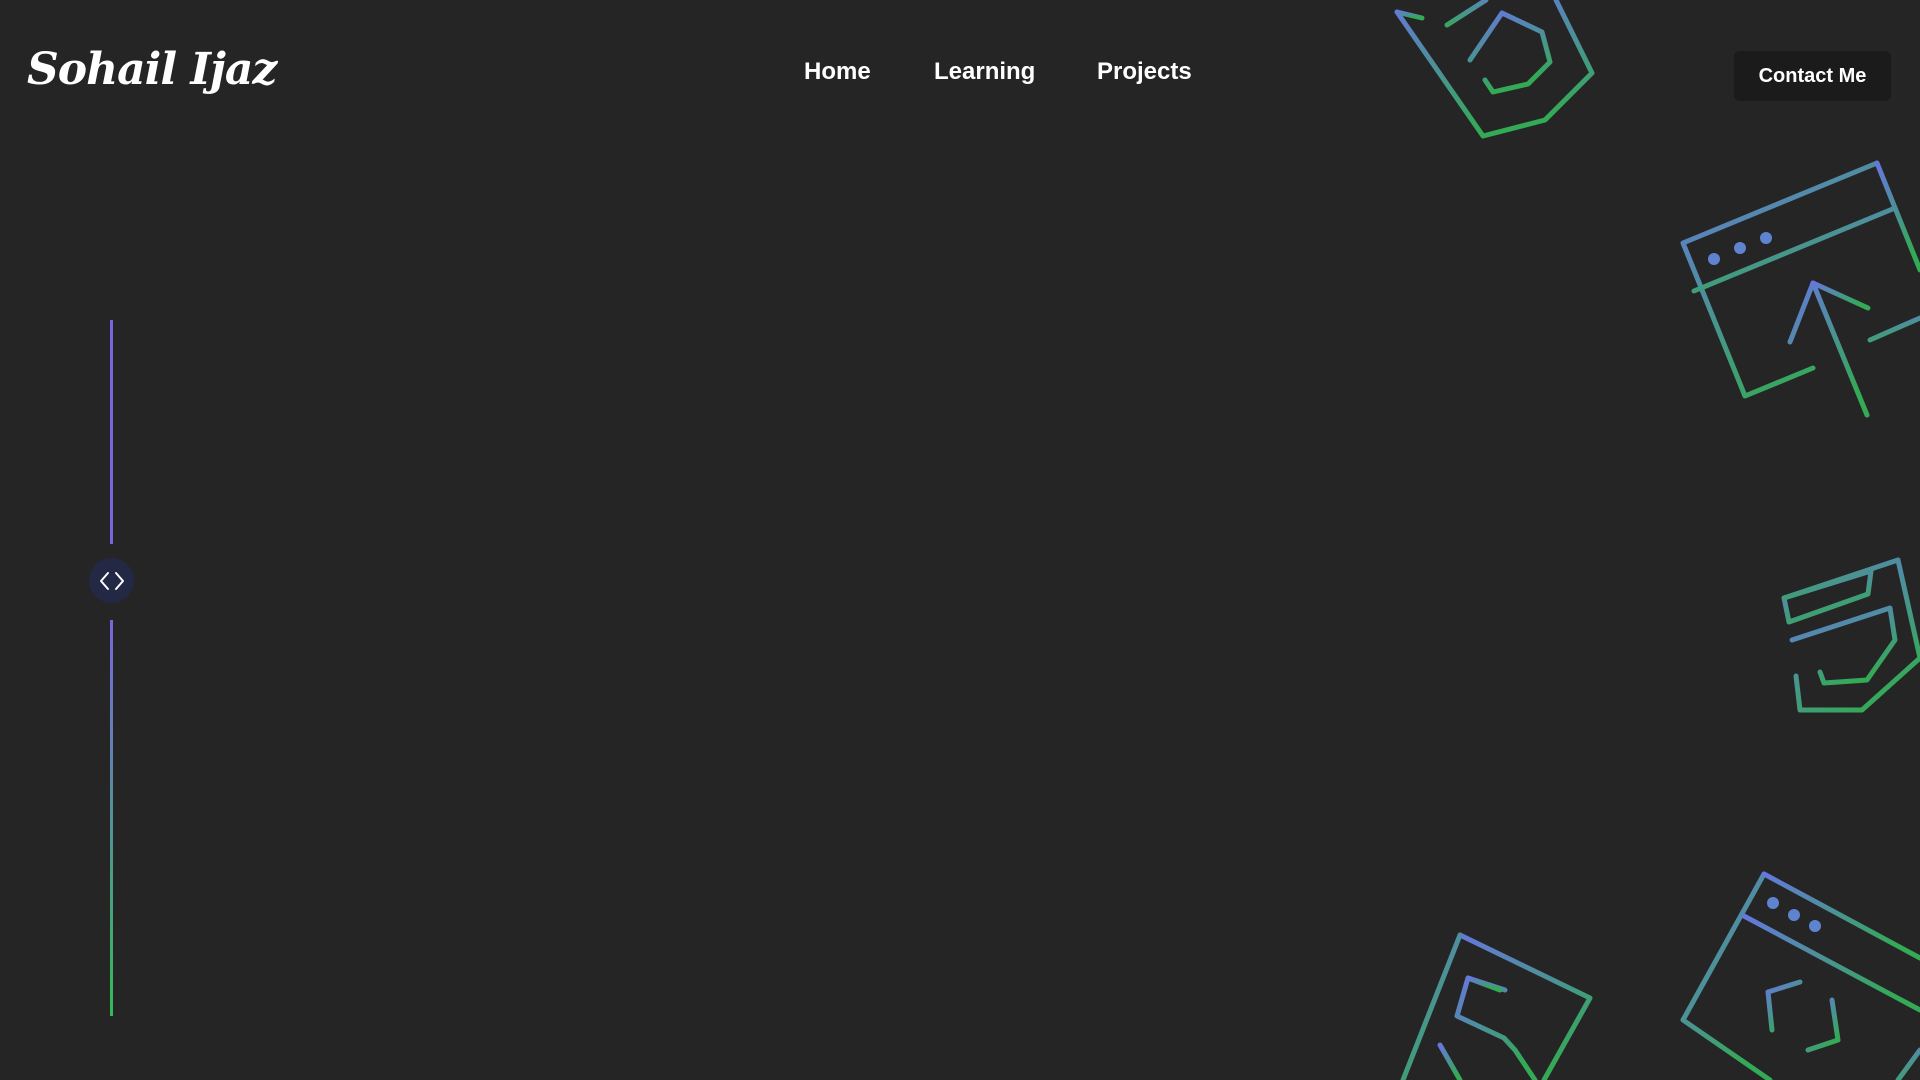 This screenshot has height=1080, width=1920. Describe the element at coordinates (1800, 975) in the screenshot. I see `browser-code-icon` at that location.